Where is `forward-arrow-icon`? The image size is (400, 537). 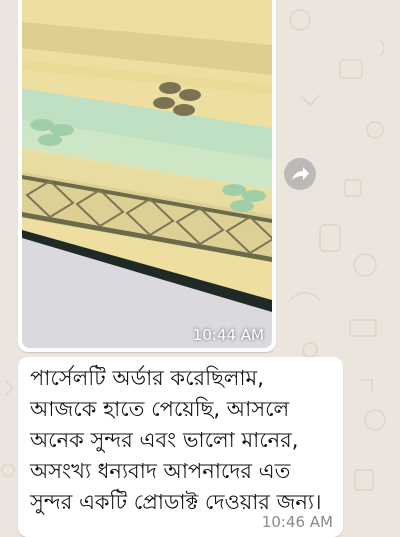 forward-arrow-icon is located at coordinates (300, 173).